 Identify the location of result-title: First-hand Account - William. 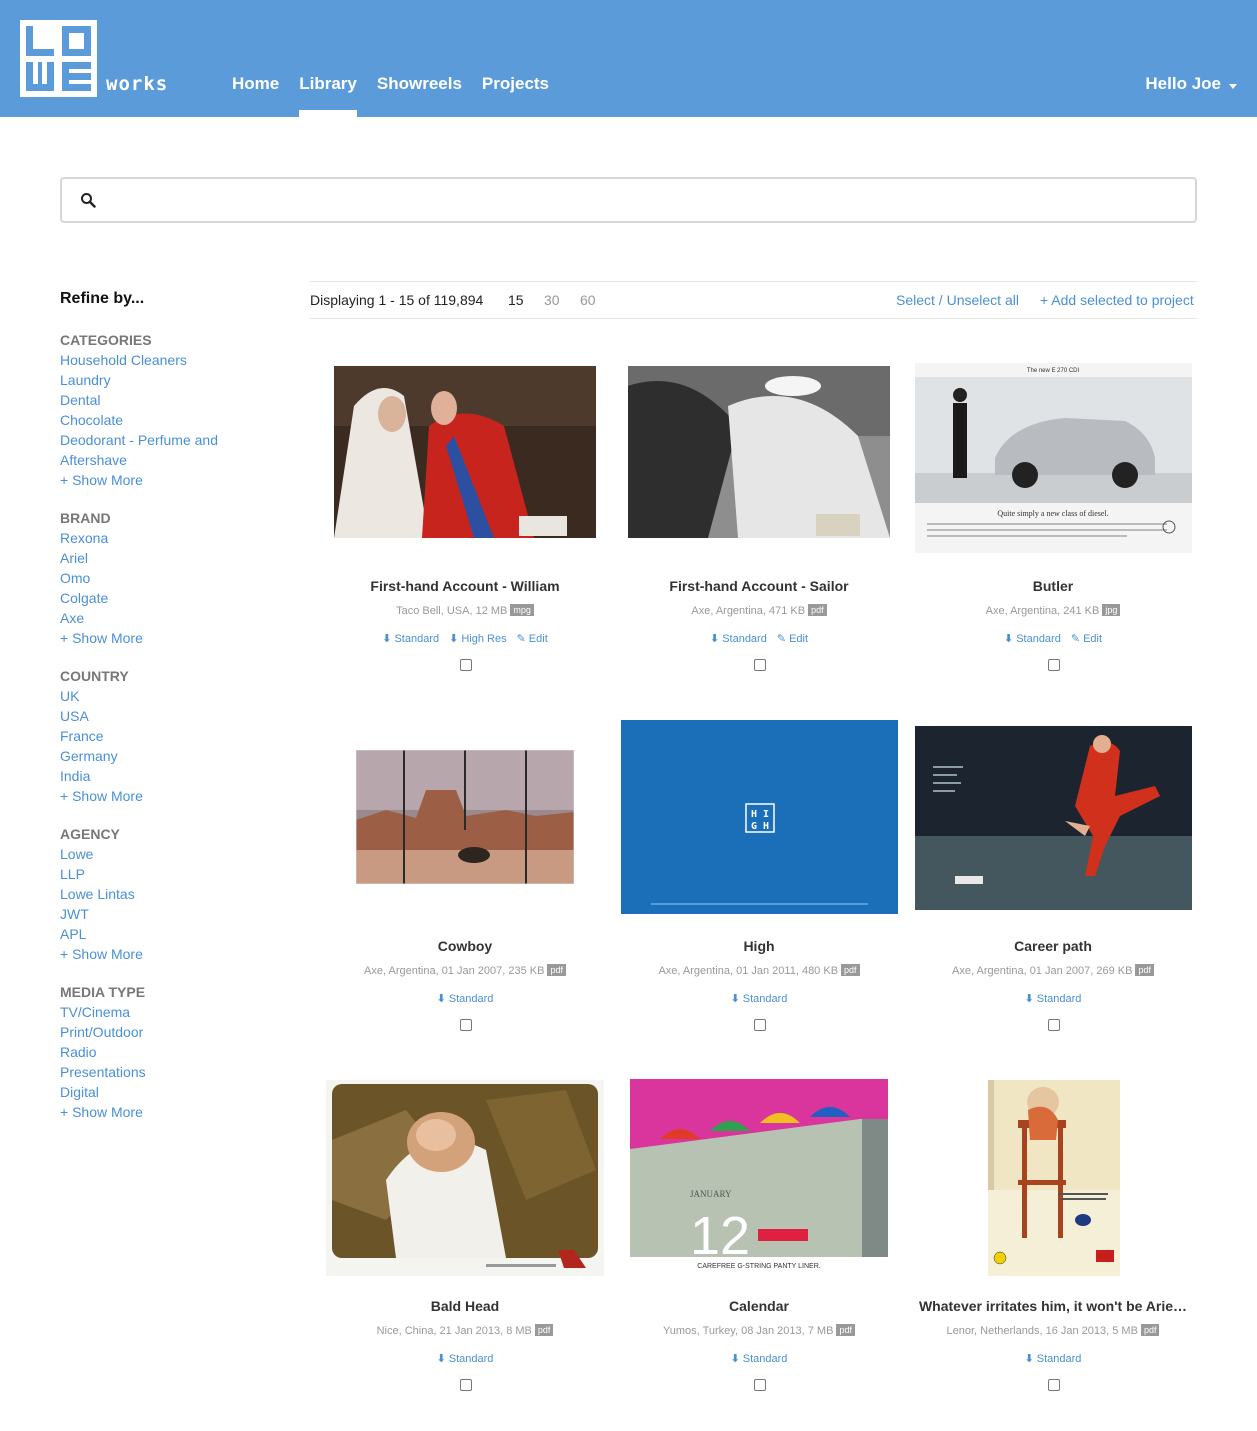
(465, 586).